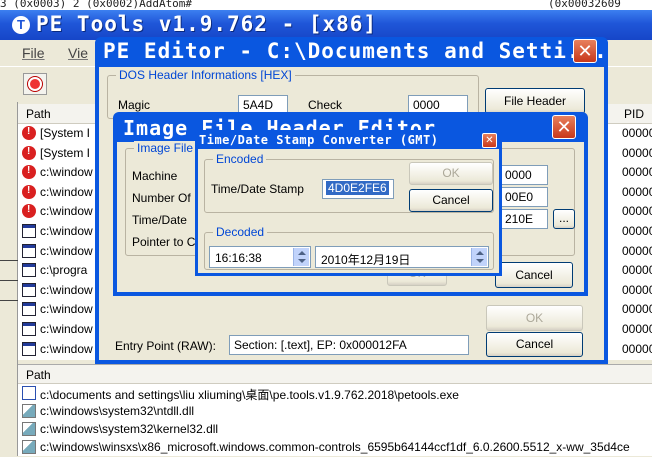 The width and height of the screenshot is (652, 457). I want to click on ifh-close-button: ✕, so click(564, 127).